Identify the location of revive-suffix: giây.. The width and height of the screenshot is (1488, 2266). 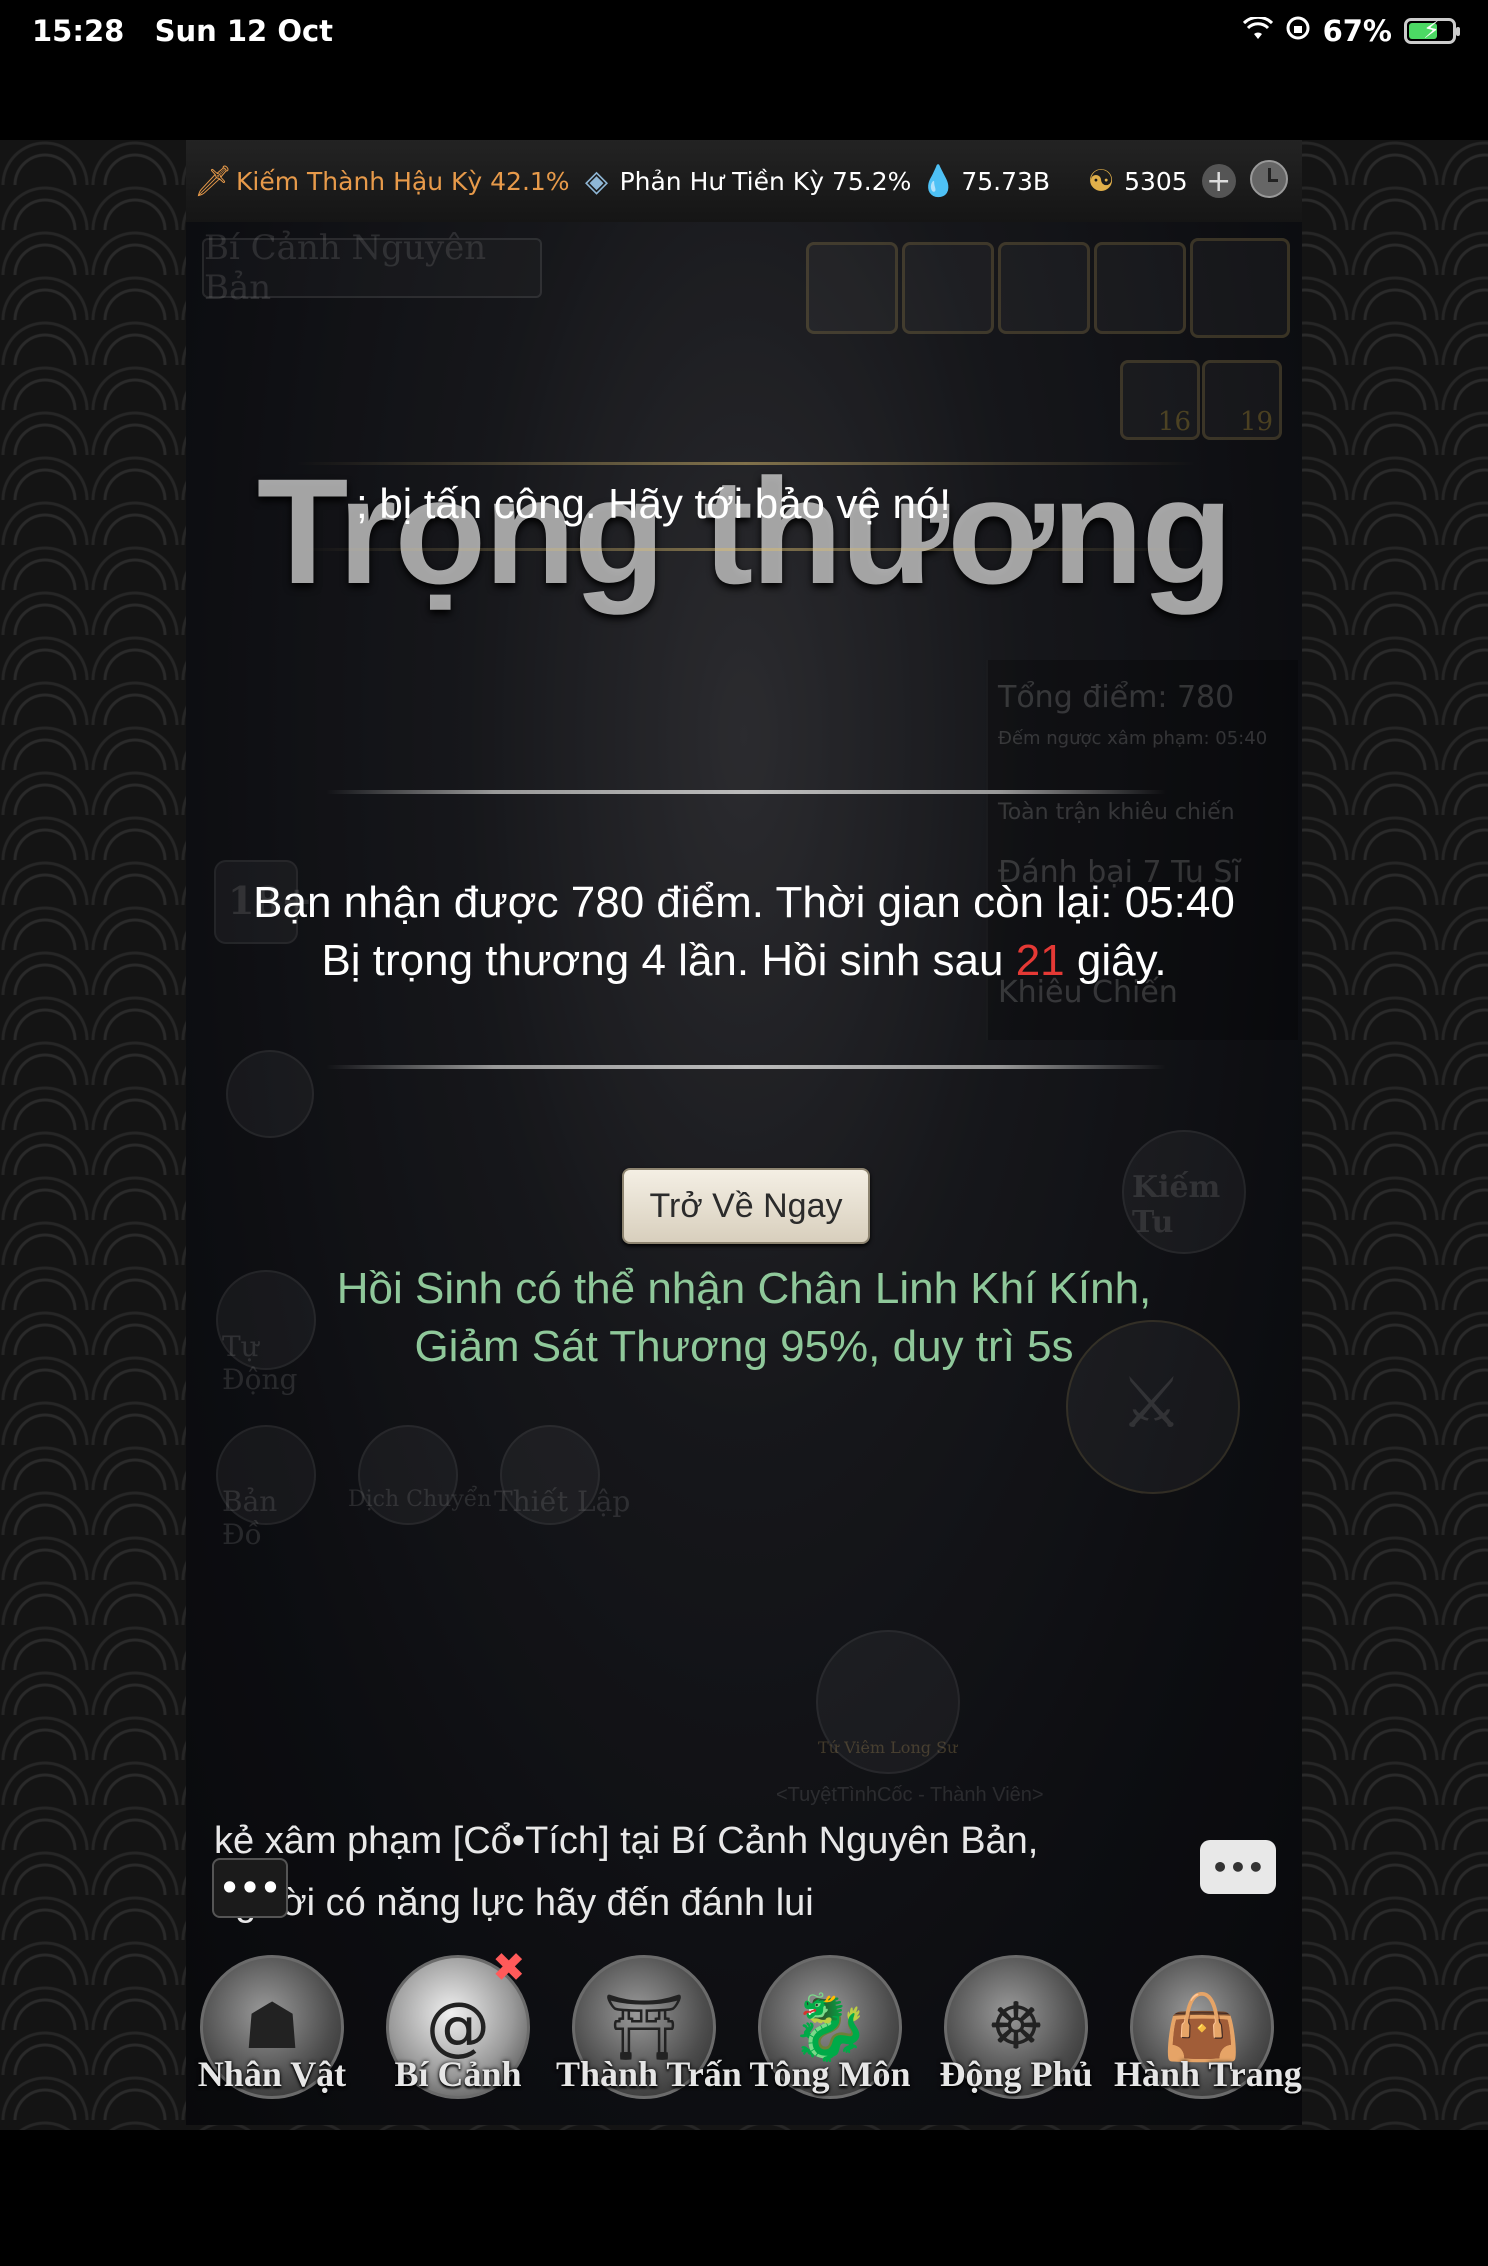
(1115, 960).